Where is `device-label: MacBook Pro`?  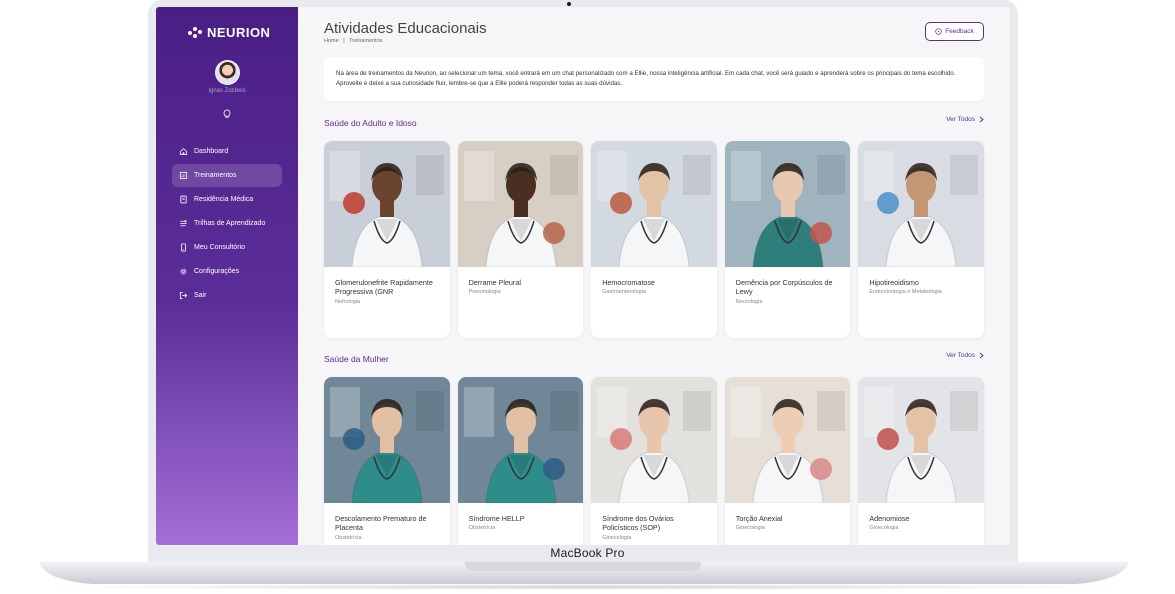 device-label: MacBook Pro is located at coordinates (587, 553).